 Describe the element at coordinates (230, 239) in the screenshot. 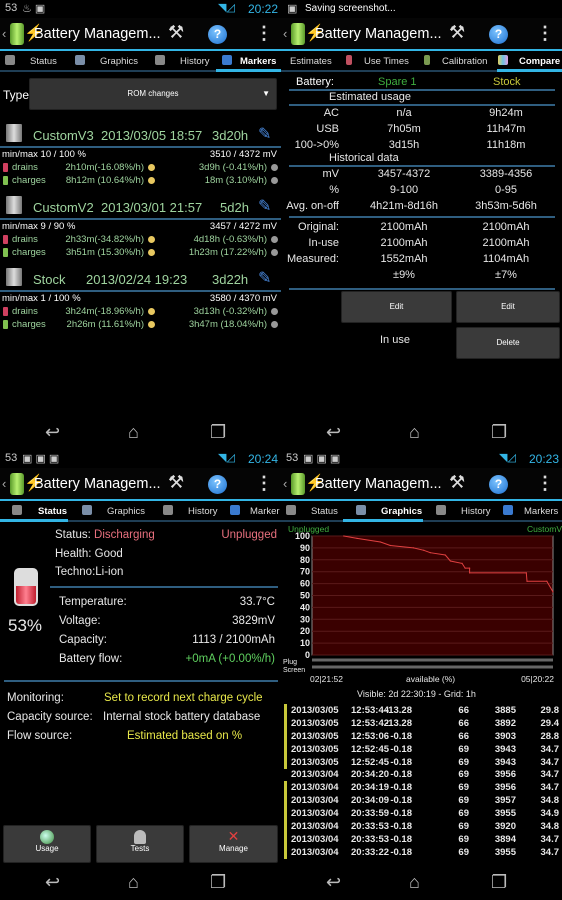

I see `drains-screen-off-value: 4d18h (-0.63%/h)` at that location.